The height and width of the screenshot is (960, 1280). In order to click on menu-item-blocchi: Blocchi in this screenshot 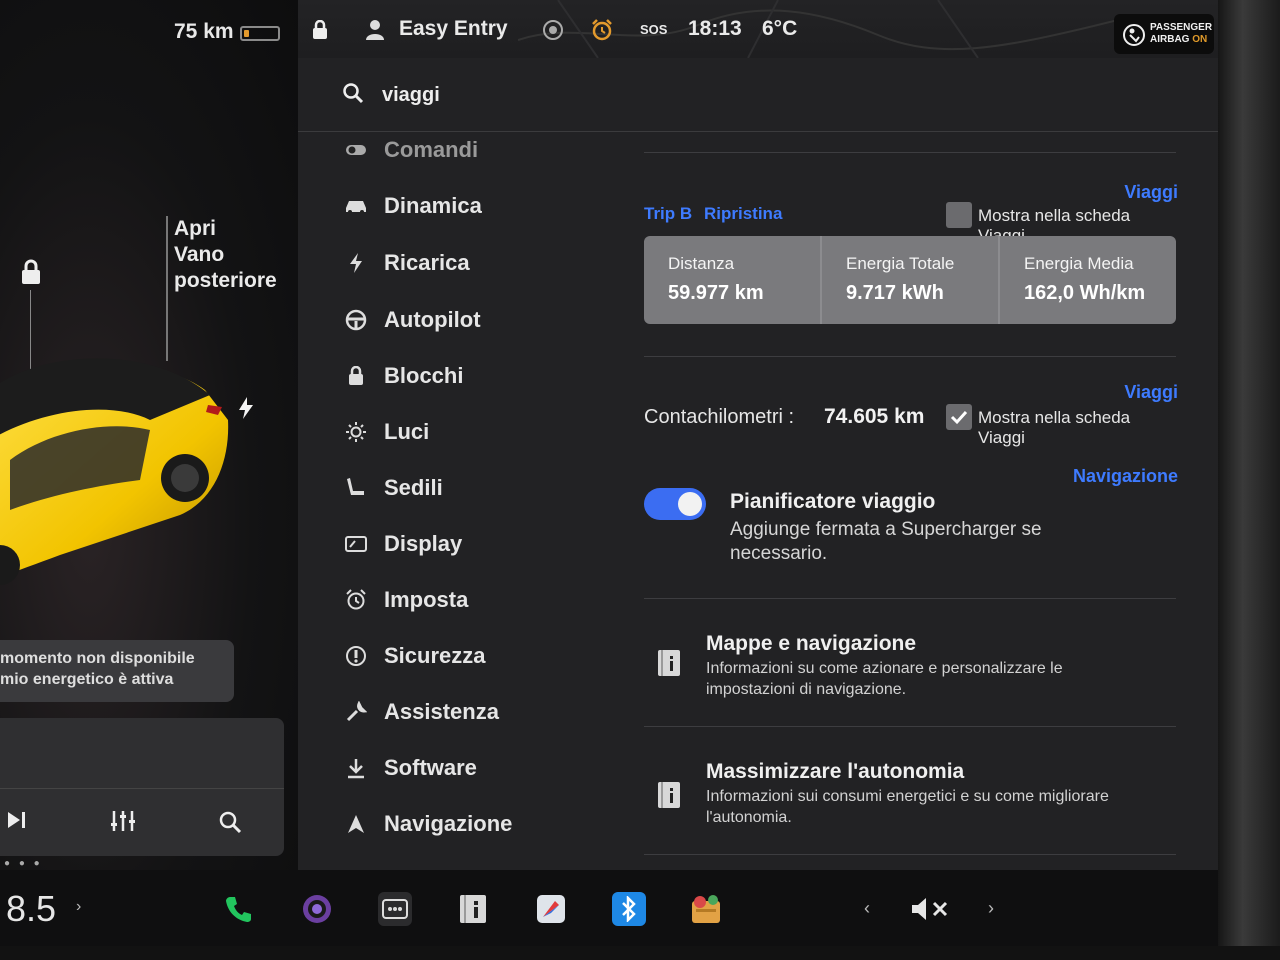, I will do `click(468, 376)`.